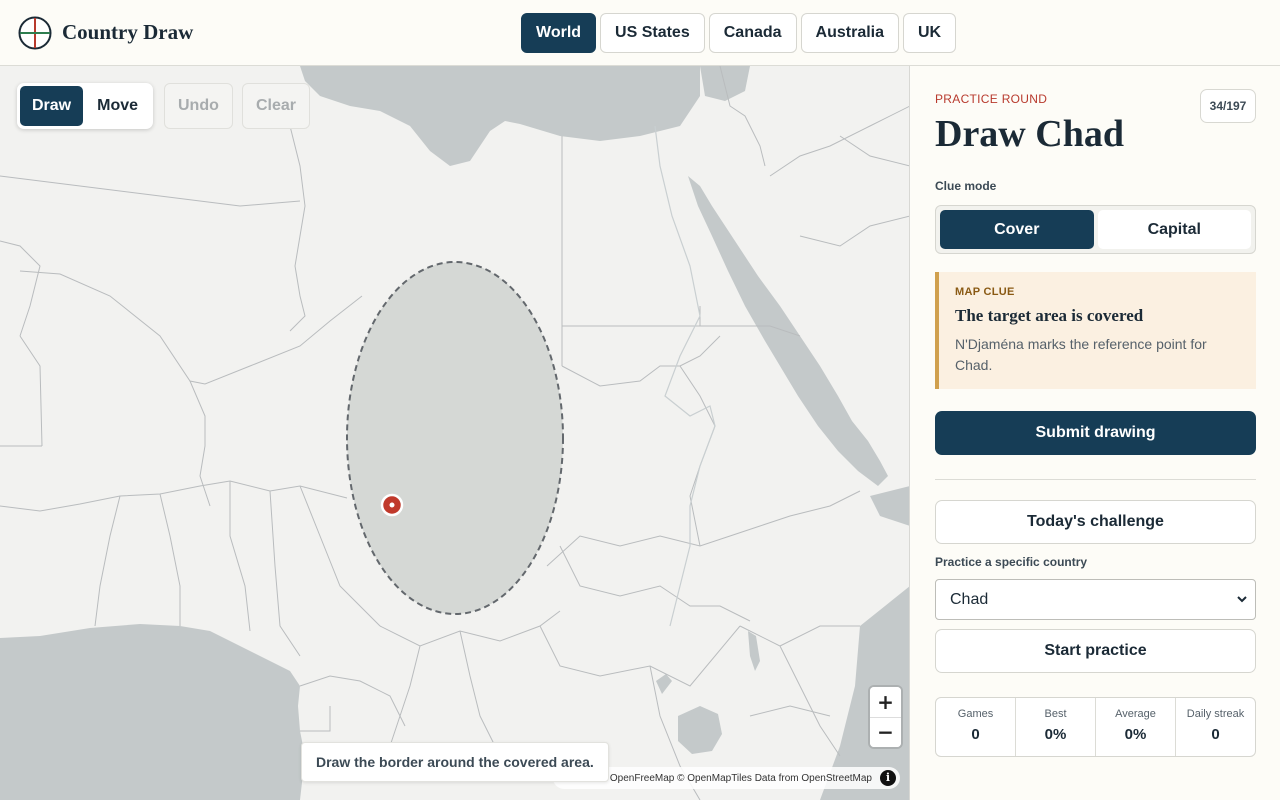  I want to click on clear-button: Clear, so click(276, 106).